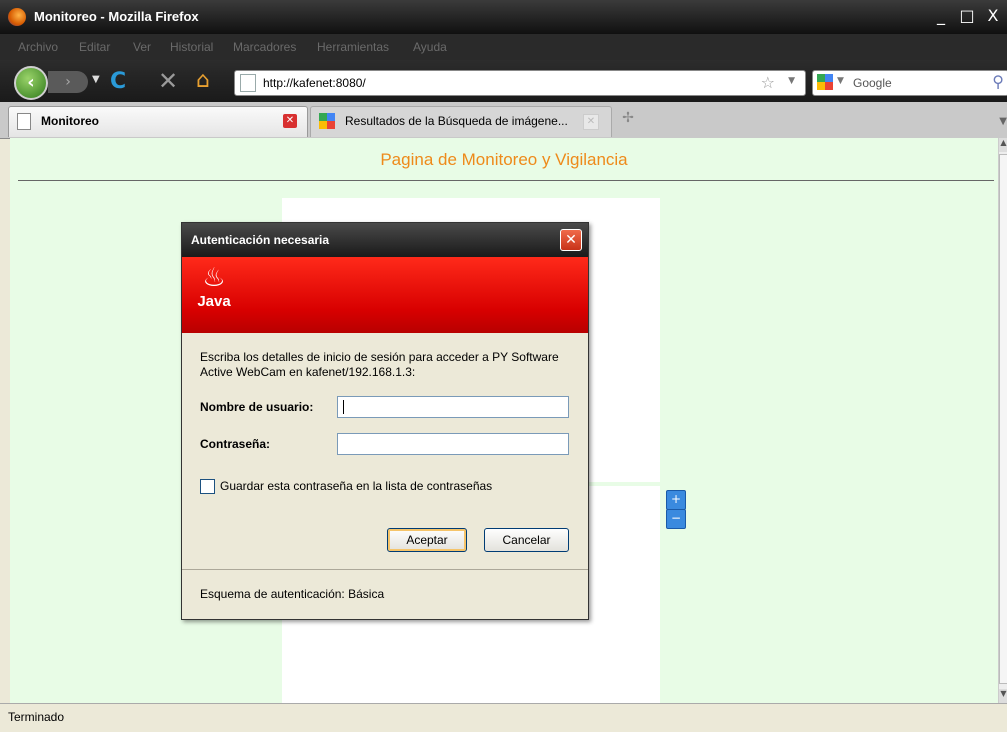 The width and height of the screenshot is (1007, 732). What do you see at coordinates (506, 180) in the screenshot?
I see `divider` at bounding box center [506, 180].